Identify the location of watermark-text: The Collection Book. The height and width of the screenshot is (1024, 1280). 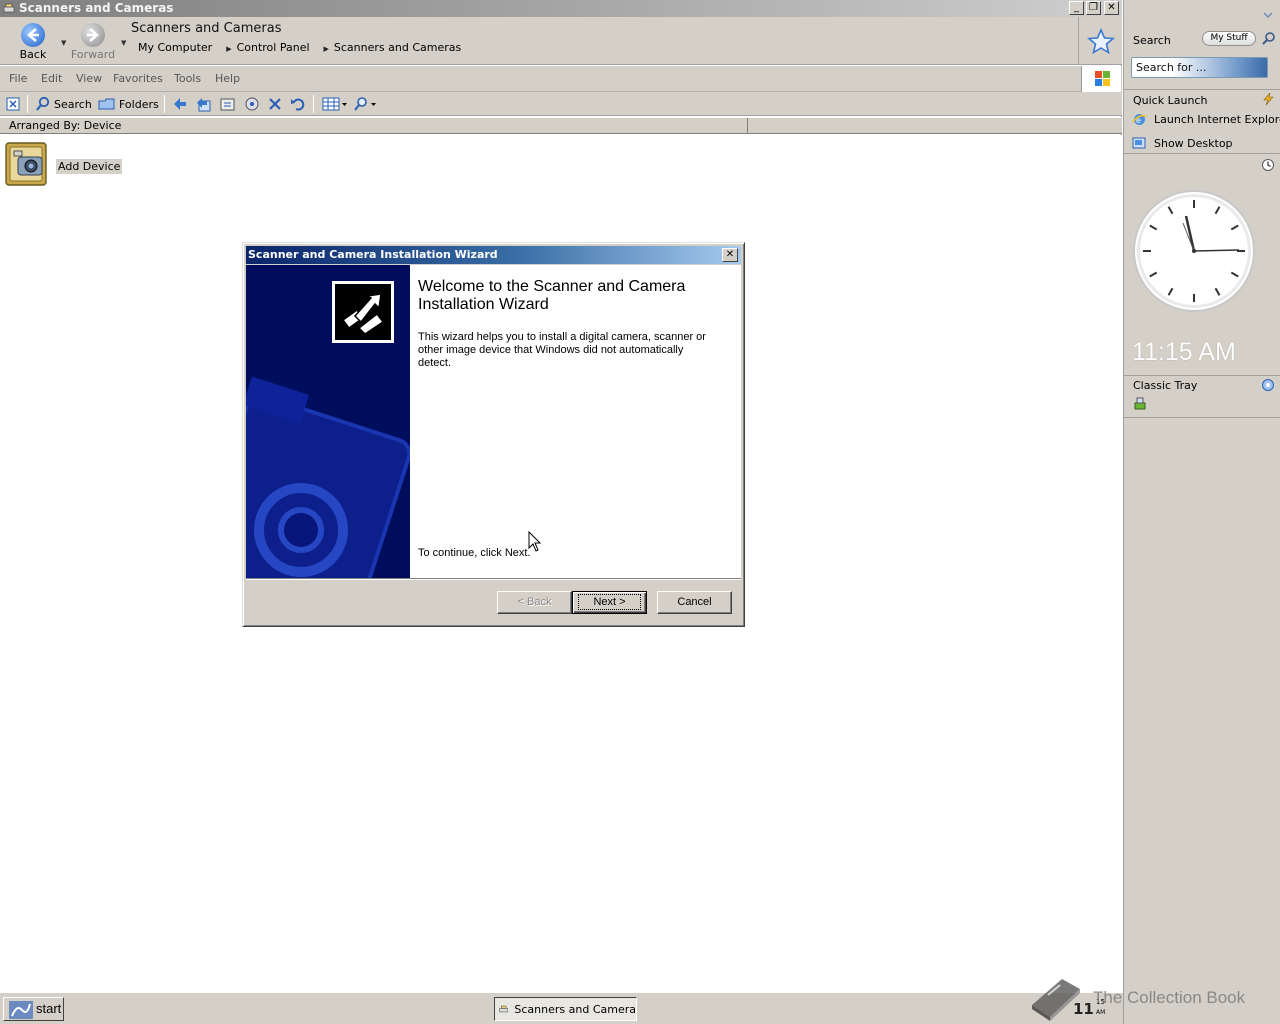
(1169, 997).